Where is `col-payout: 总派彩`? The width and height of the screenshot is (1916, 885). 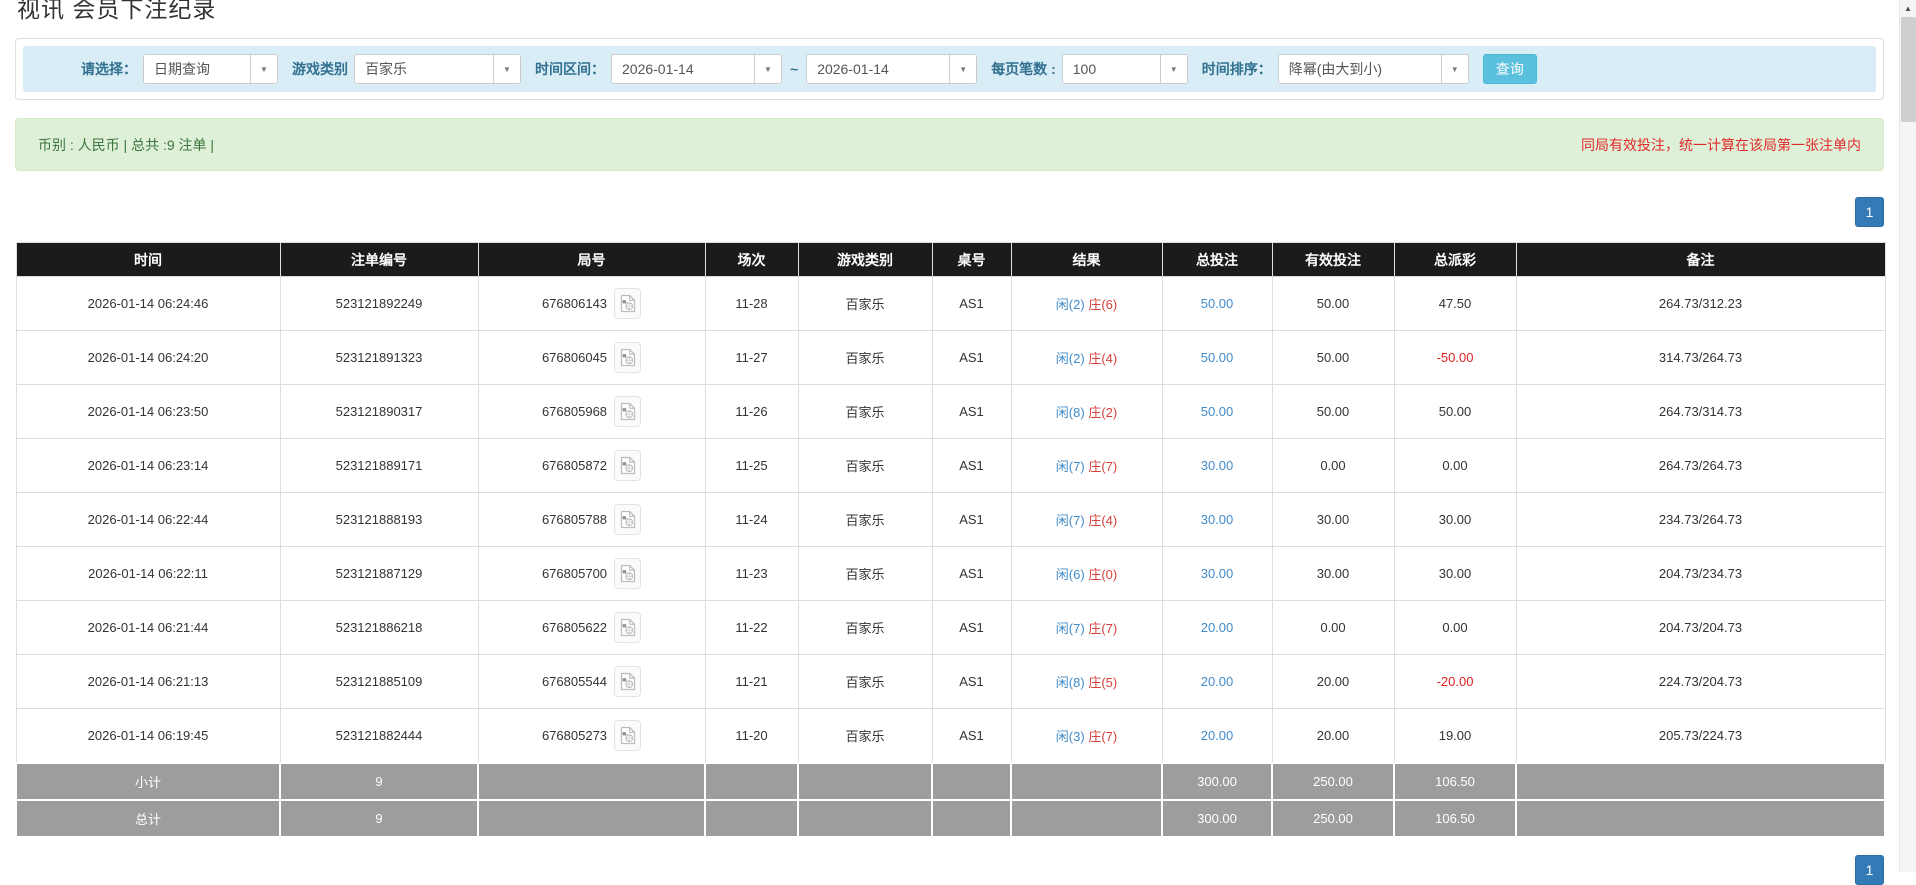 col-payout: 总派彩 is located at coordinates (1455, 259).